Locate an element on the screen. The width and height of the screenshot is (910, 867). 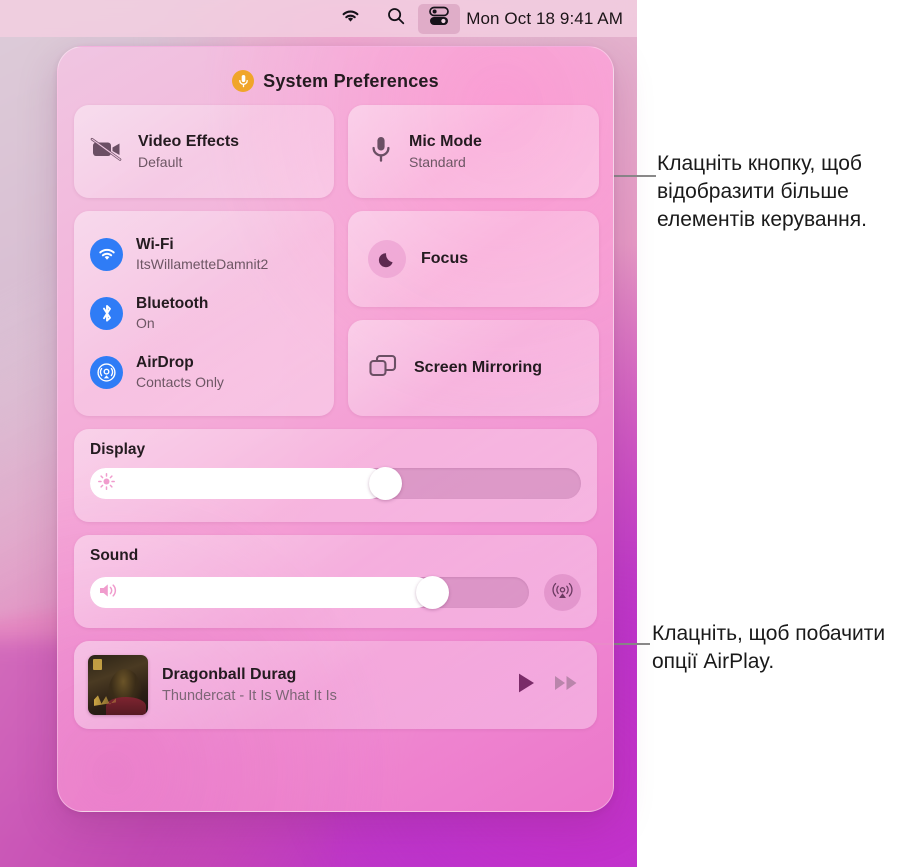
now-playing-controls is located at coordinates (548, 685).